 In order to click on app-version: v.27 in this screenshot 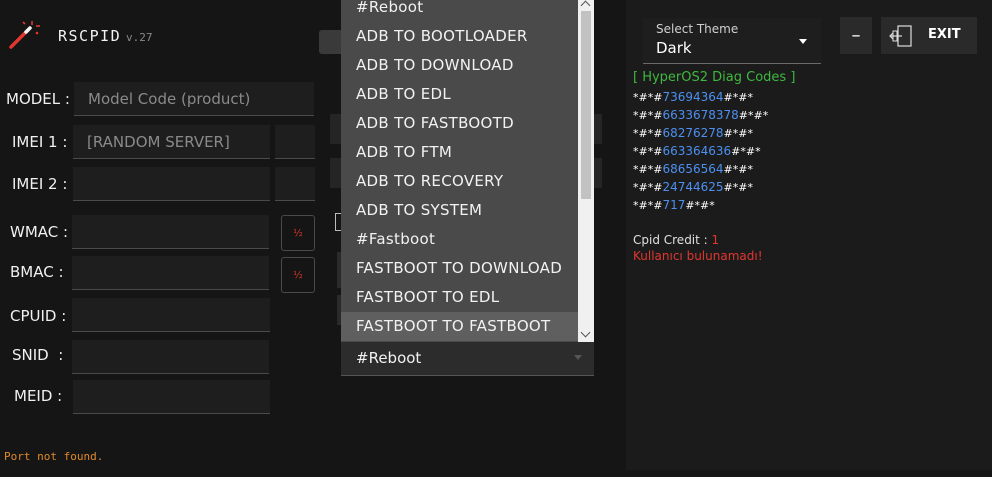, I will do `click(139, 37)`.